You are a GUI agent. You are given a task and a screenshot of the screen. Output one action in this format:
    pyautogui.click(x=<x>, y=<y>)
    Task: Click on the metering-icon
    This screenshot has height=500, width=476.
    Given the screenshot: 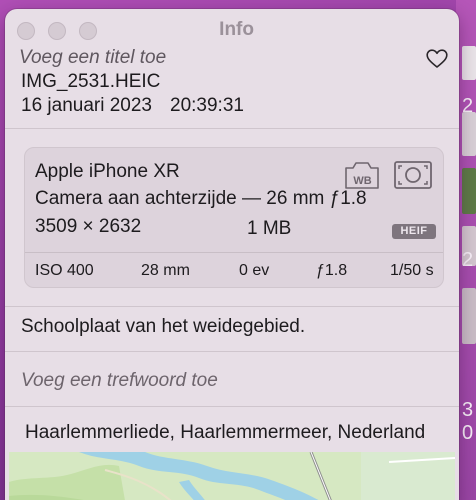 What is the action you would take?
    pyautogui.click(x=413, y=175)
    